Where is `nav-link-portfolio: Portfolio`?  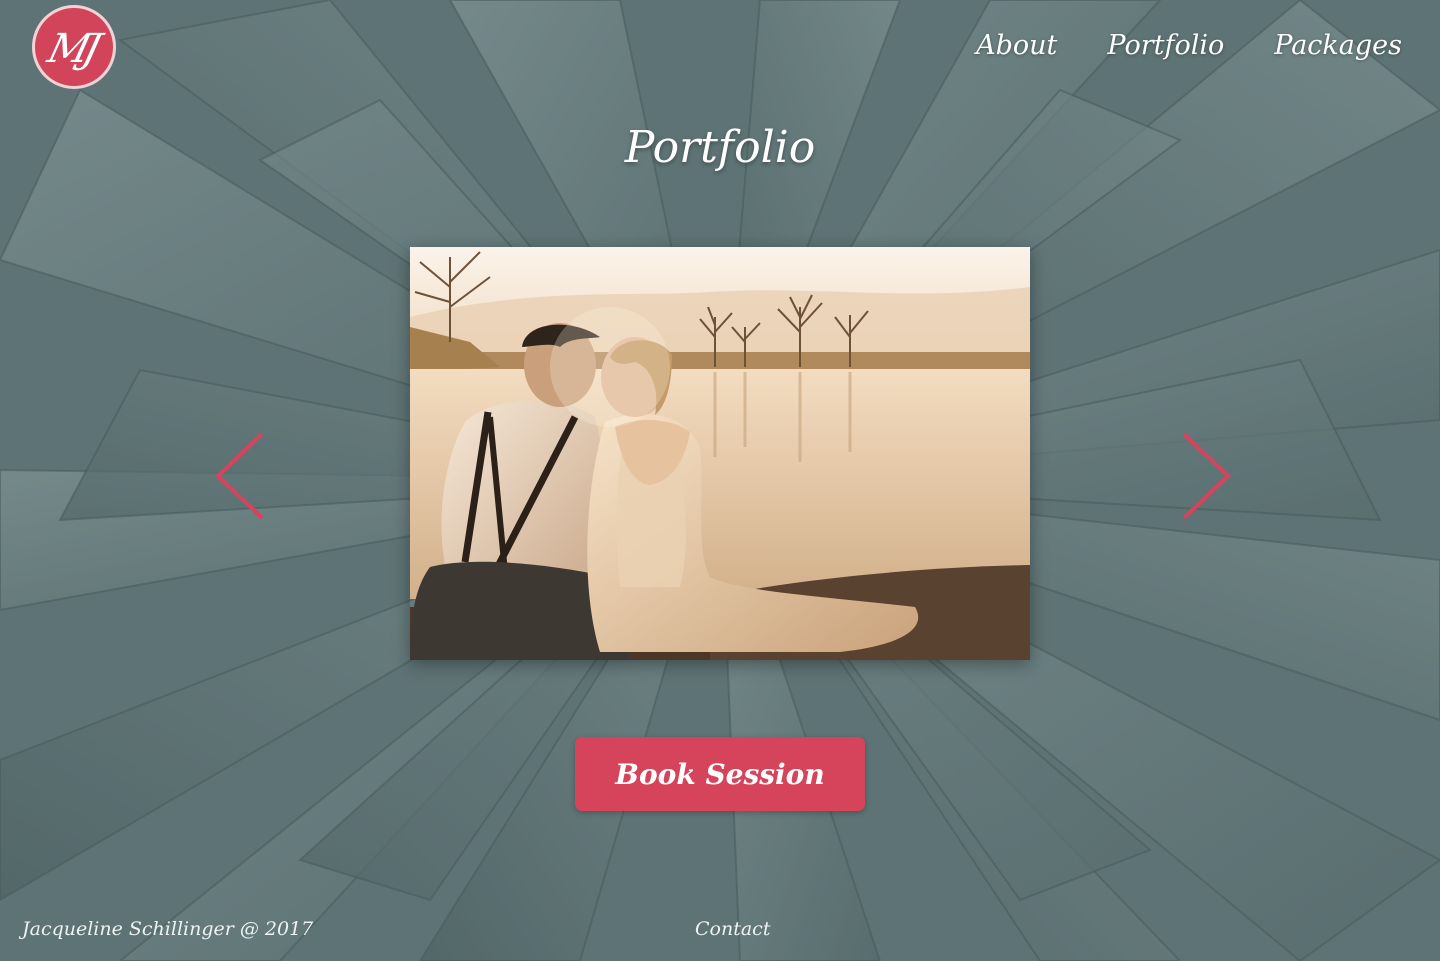
nav-link-portfolio: Portfolio is located at coordinates (1165, 45).